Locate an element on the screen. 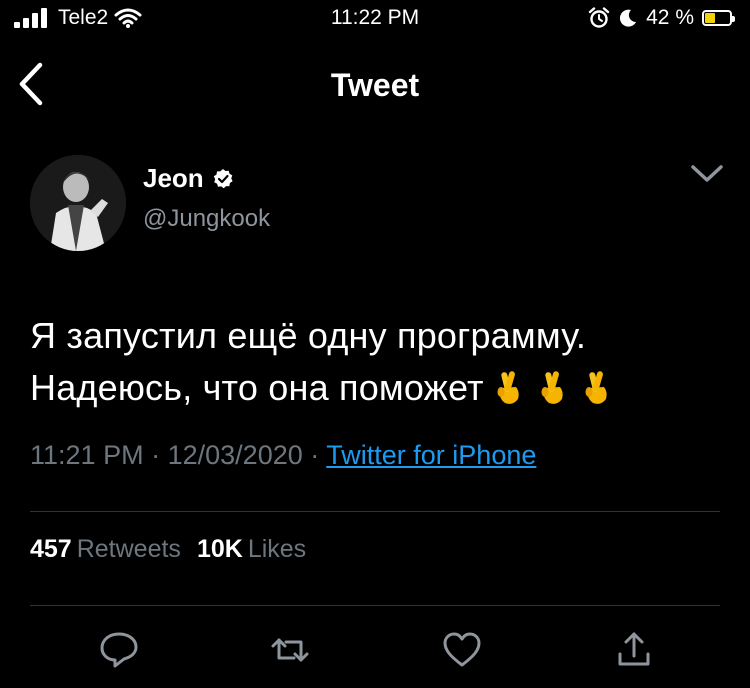  tweet-line-1: Я запустил ещё одну программу. is located at coordinates (308, 335).